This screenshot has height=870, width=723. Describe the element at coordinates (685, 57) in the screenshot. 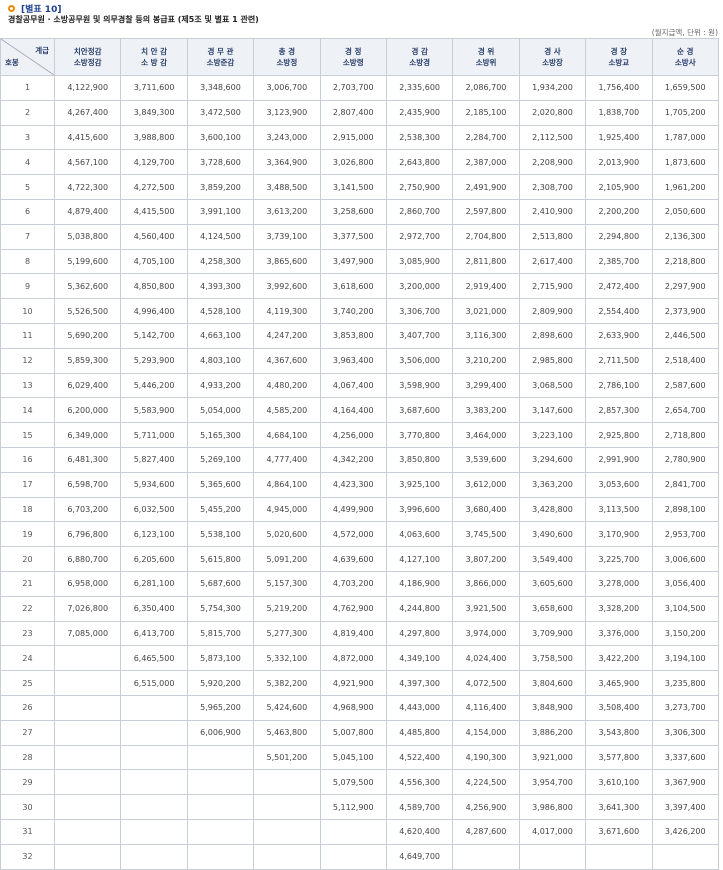

I see `column-header: 순 경 소방사` at that location.